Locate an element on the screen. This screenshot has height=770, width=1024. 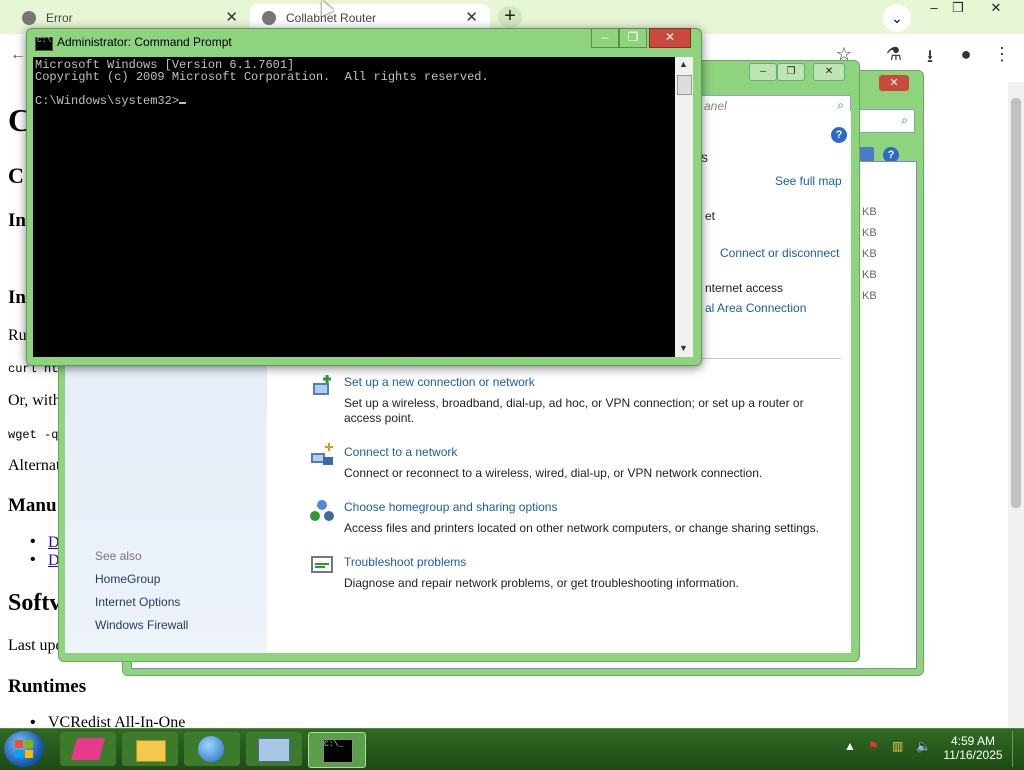
new-connection-icon is located at coordinates (322, 385).